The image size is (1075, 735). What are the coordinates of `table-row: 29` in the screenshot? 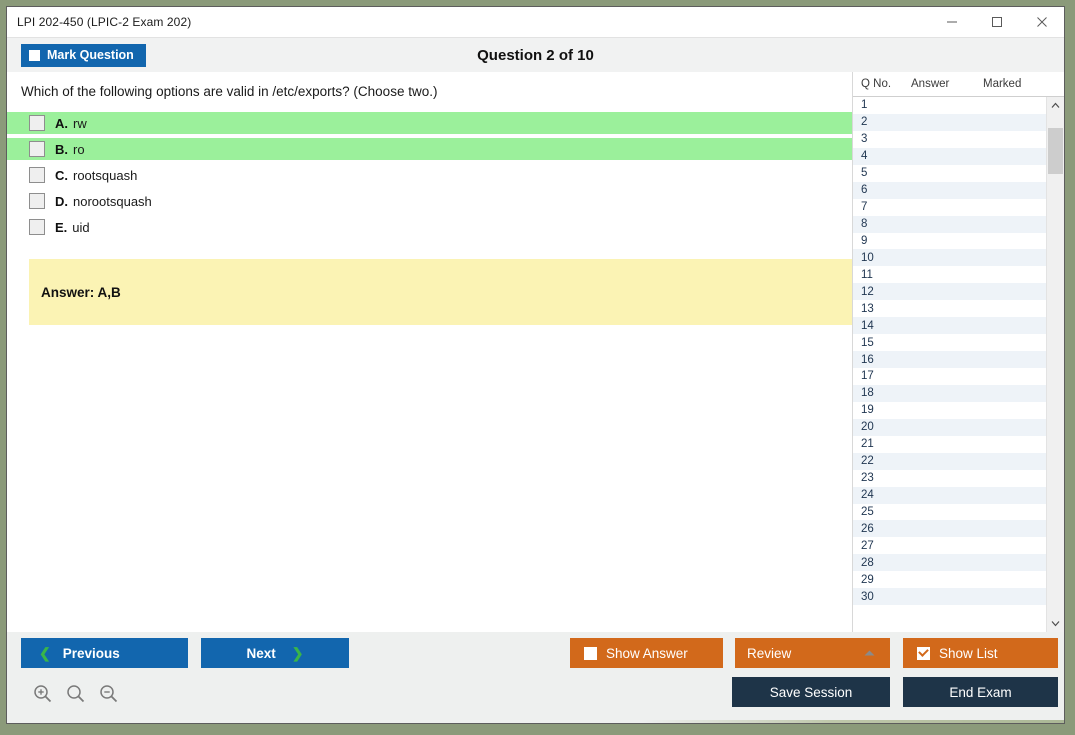 It's located at (949, 580).